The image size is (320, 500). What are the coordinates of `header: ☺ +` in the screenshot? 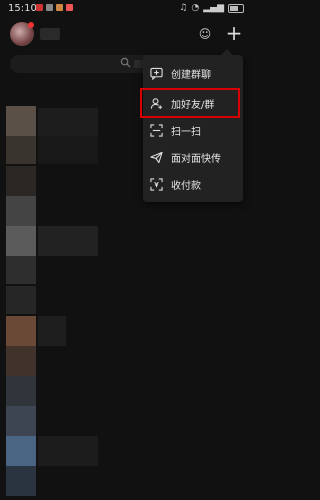 It's located at (125, 35).